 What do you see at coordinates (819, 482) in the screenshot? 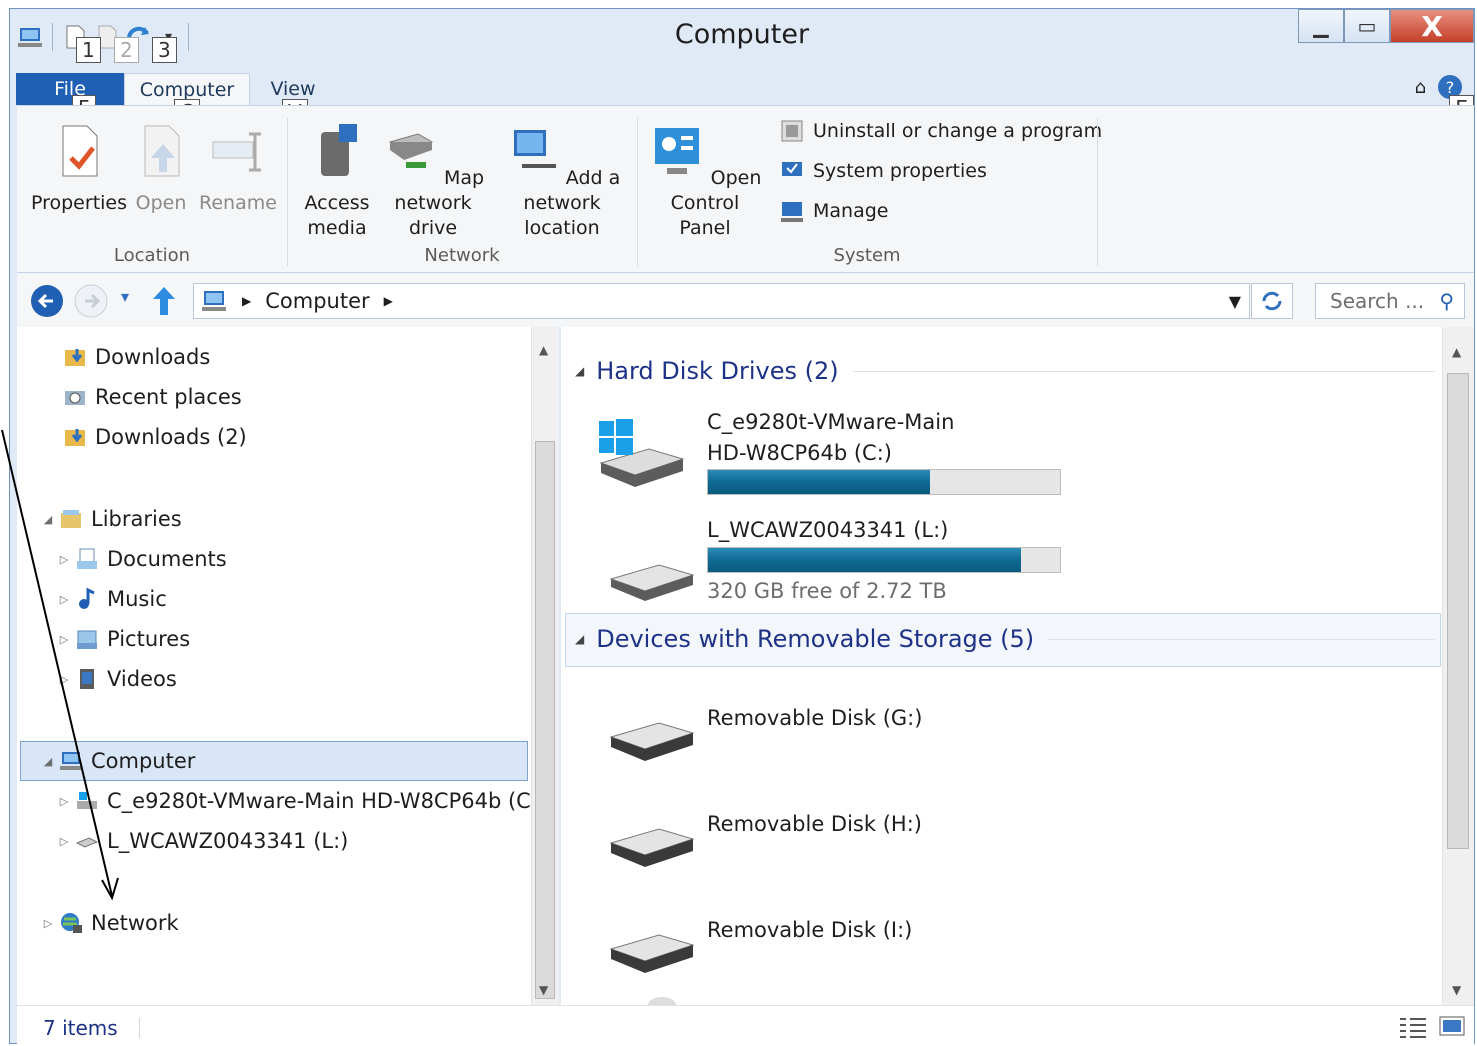
I see `drive-c-usage-fill` at bounding box center [819, 482].